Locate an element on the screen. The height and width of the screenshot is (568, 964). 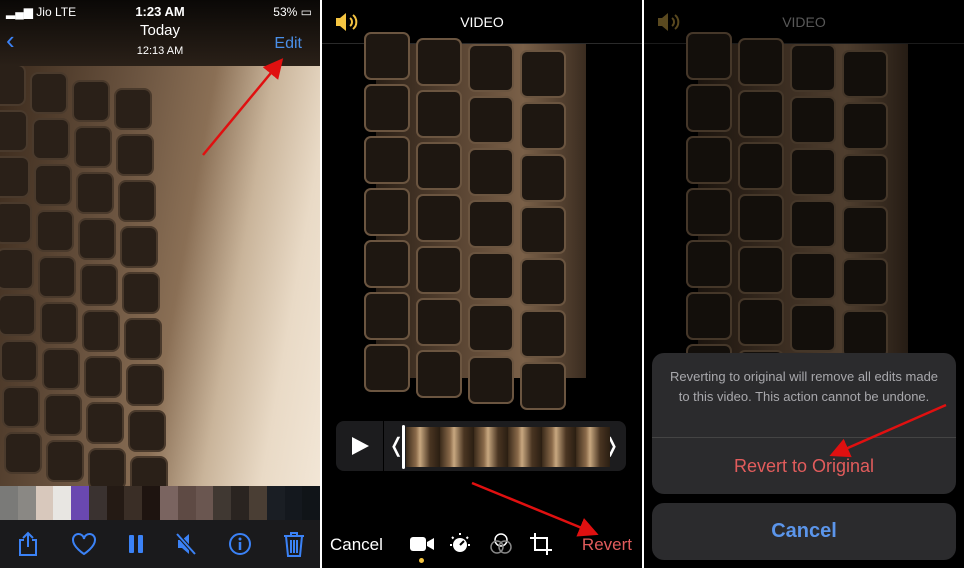
thumbnail-strip is located at coordinates (160, 503).